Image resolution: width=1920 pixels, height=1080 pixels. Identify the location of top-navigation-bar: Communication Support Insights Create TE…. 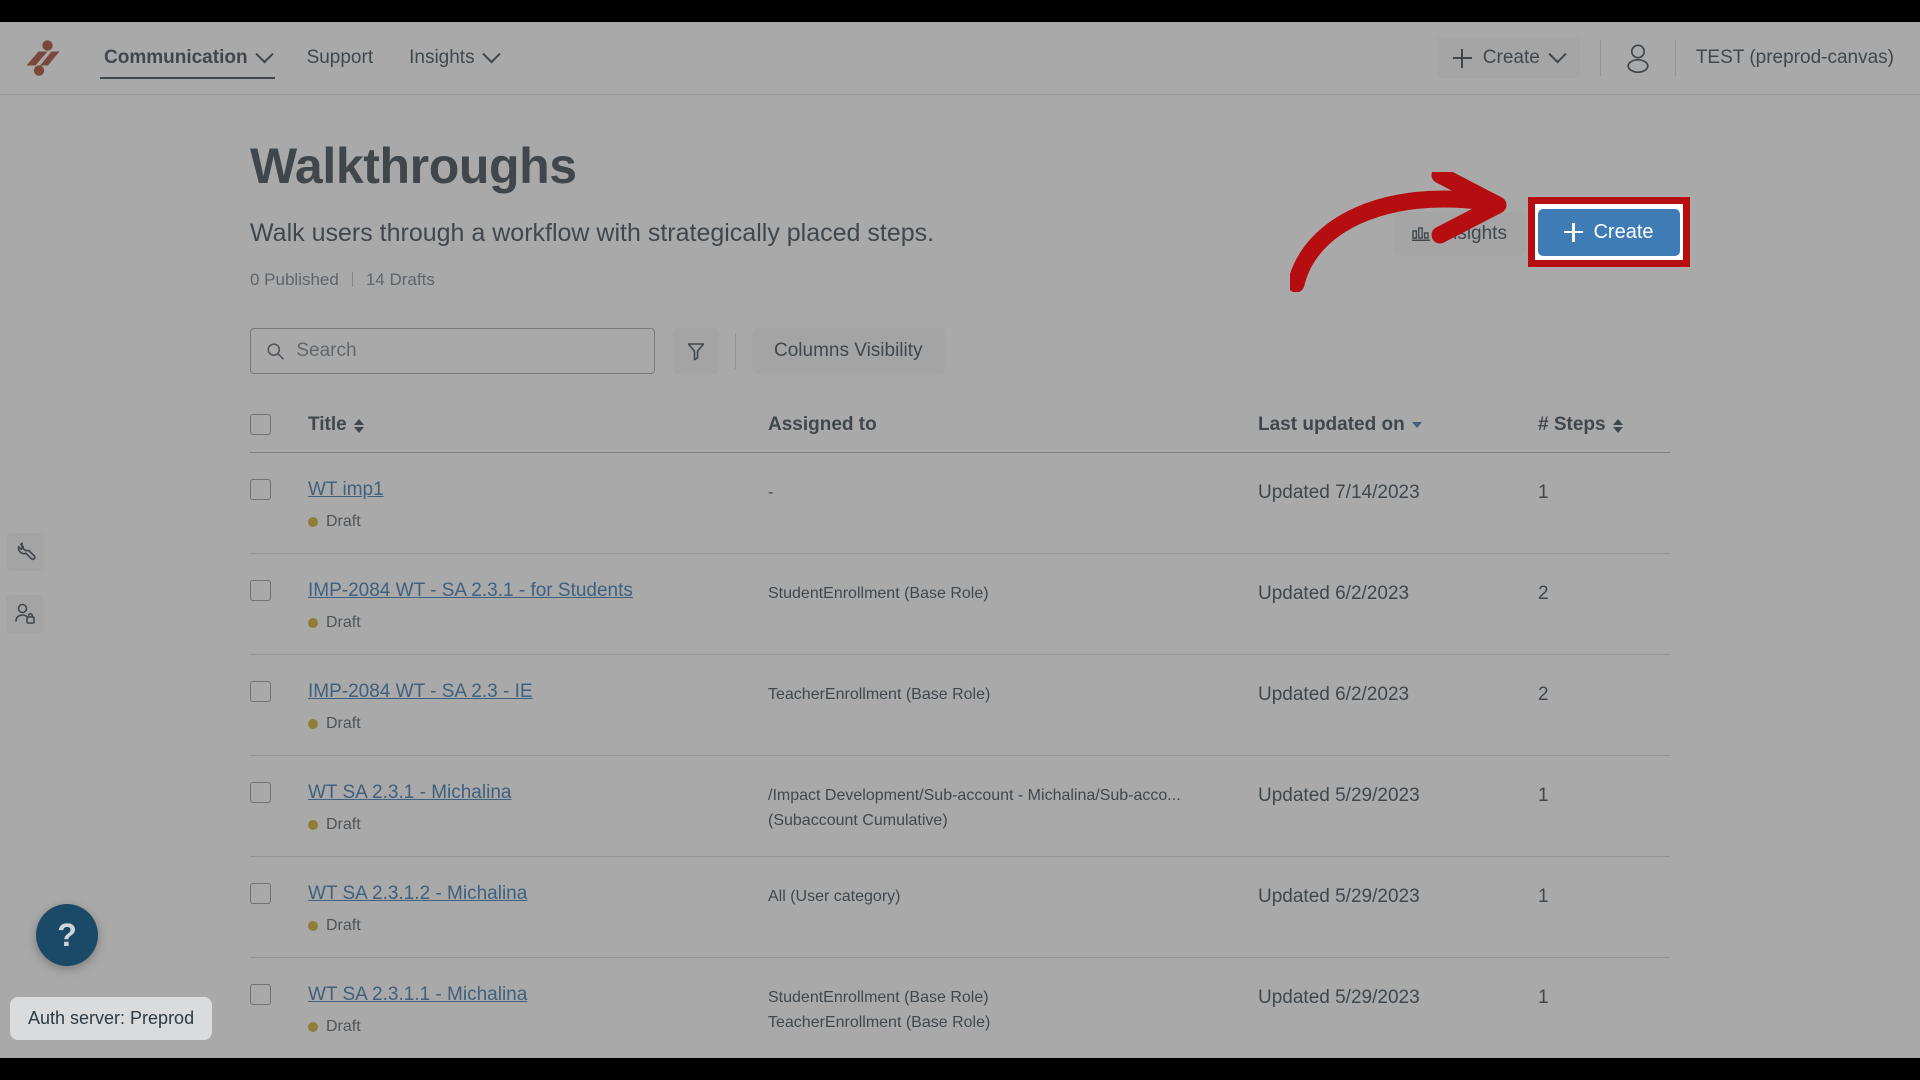
(960, 58).